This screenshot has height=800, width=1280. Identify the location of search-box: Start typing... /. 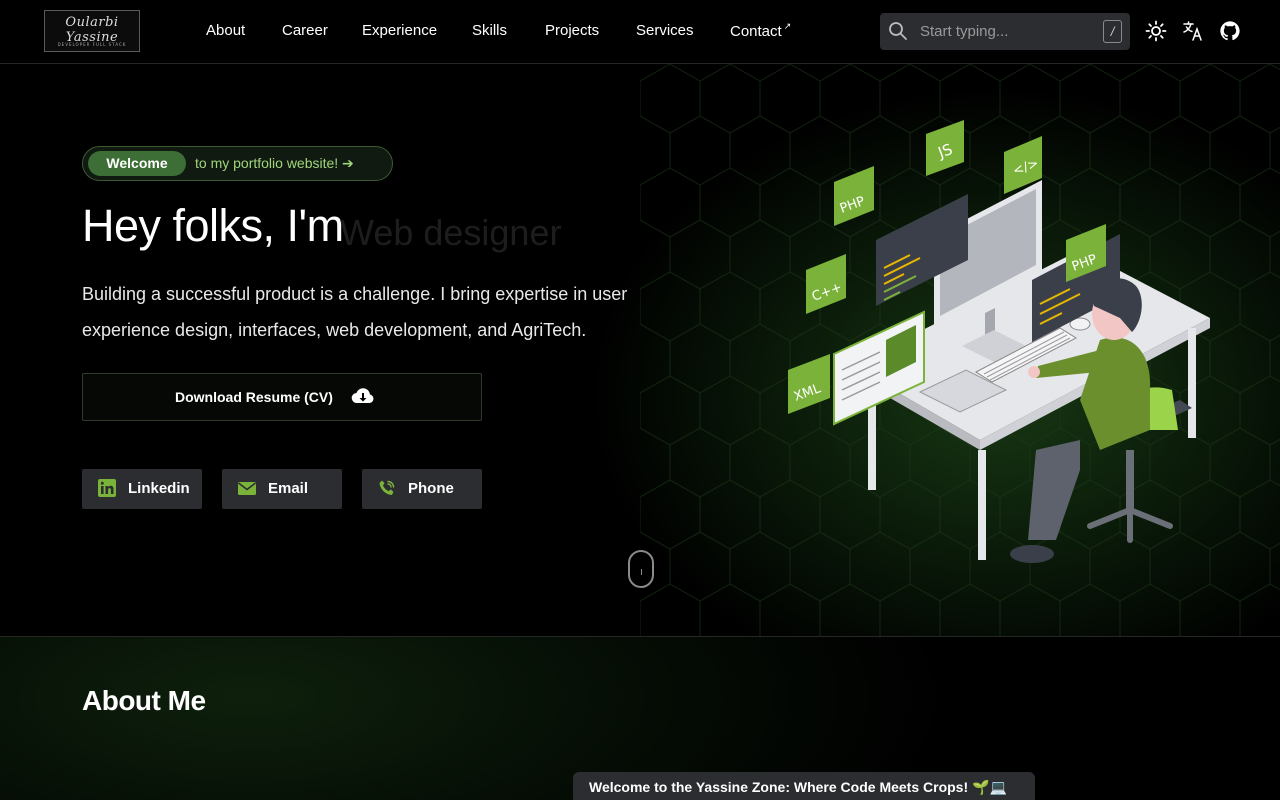
(1005, 31).